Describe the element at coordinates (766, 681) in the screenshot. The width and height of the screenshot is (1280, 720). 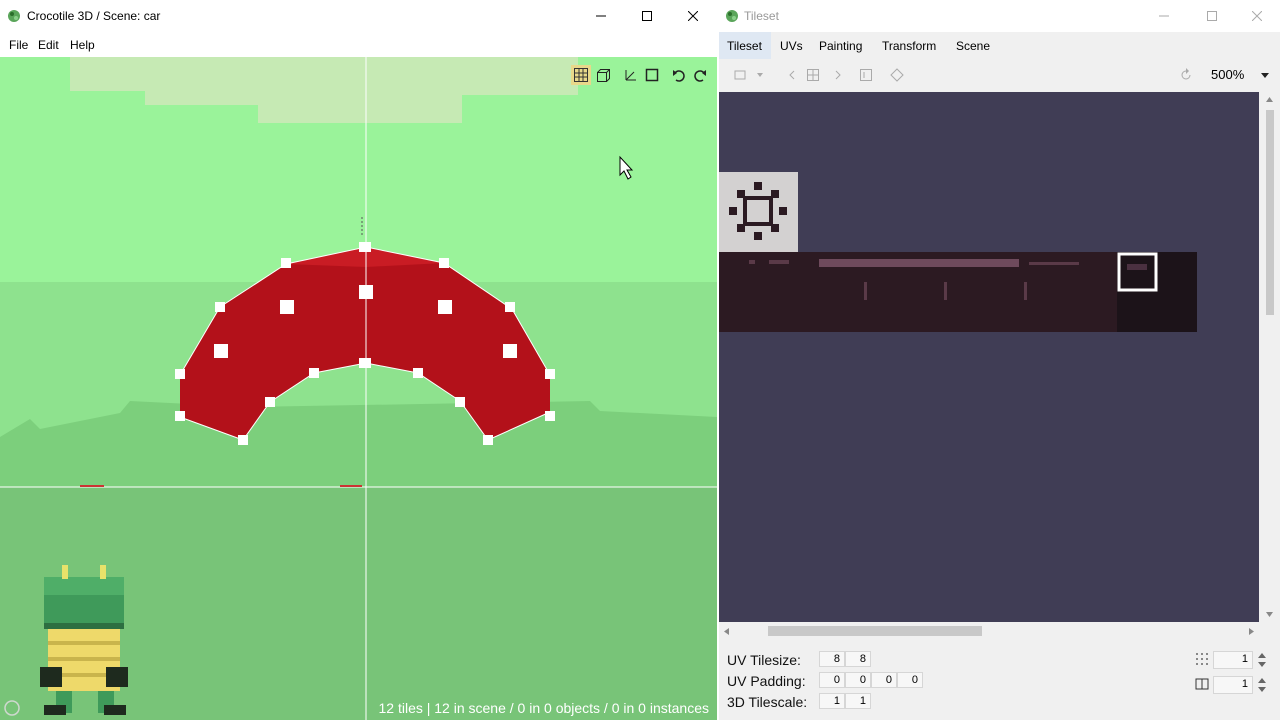
I see `uv-padding-label: UV Padding:` at that location.